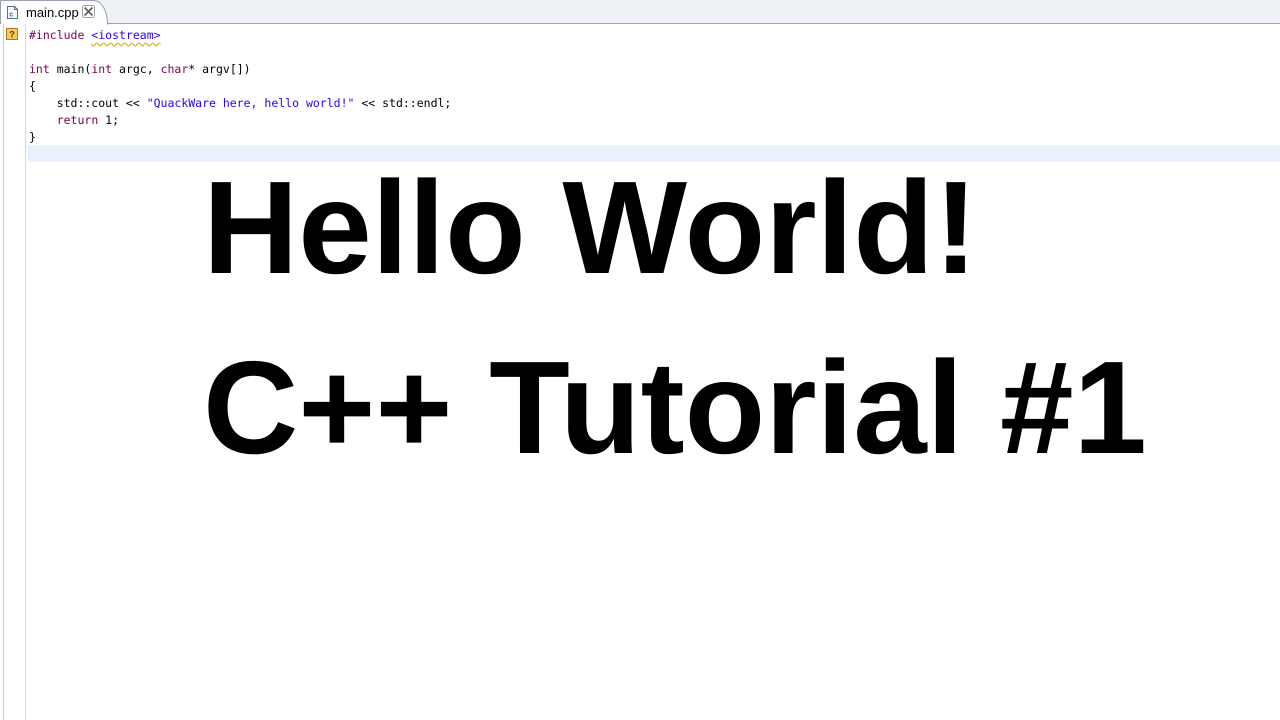 The width and height of the screenshot is (1280, 720). What do you see at coordinates (25, 372) in the screenshot?
I see `gutter-divider` at bounding box center [25, 372].